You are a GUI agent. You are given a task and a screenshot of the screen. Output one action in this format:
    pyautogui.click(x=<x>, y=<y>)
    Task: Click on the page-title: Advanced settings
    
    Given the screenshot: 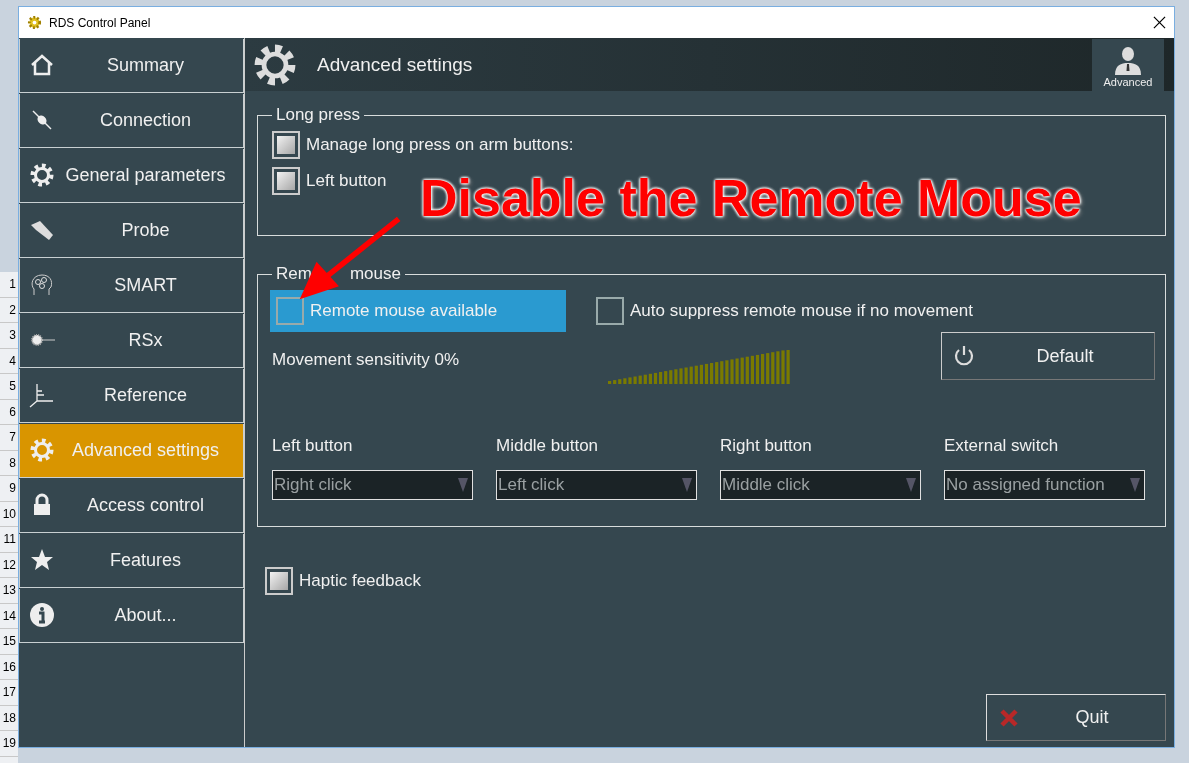 What is the action you would take?
    pyautogui.click(x=395, y=64)
    